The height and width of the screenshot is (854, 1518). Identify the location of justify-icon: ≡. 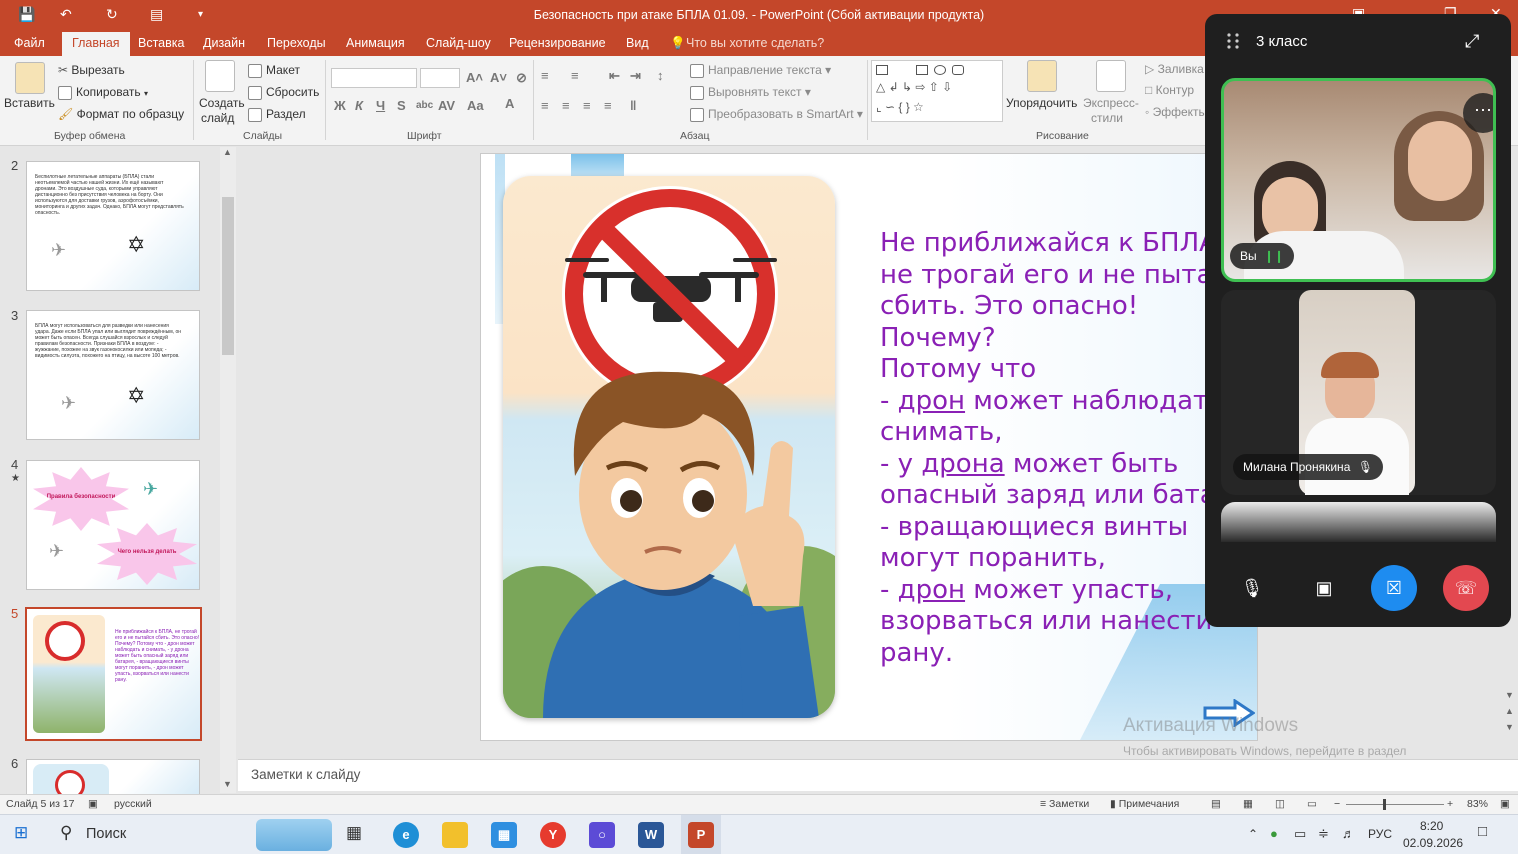
(608, 105).